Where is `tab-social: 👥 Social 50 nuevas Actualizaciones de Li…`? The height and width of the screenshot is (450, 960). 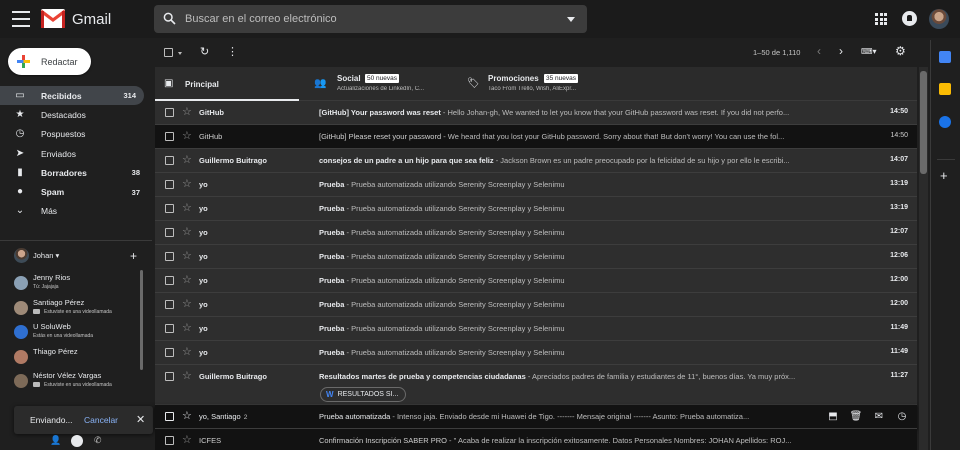
tab-social: 👥 Social 50 nuevas Actualizaciones de Li… is located at coordinates (382, 84).